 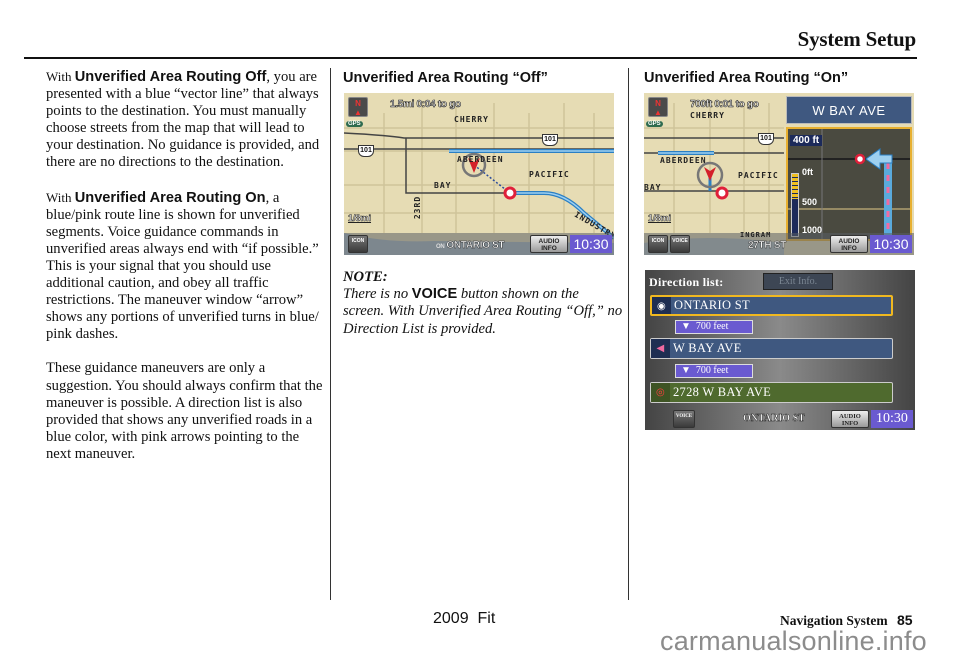 What do you see at coordinates (170, 197) in the screenshot?
I see `term-routing-on: Unverified Area Routing On` at bounding box center [170, 197].